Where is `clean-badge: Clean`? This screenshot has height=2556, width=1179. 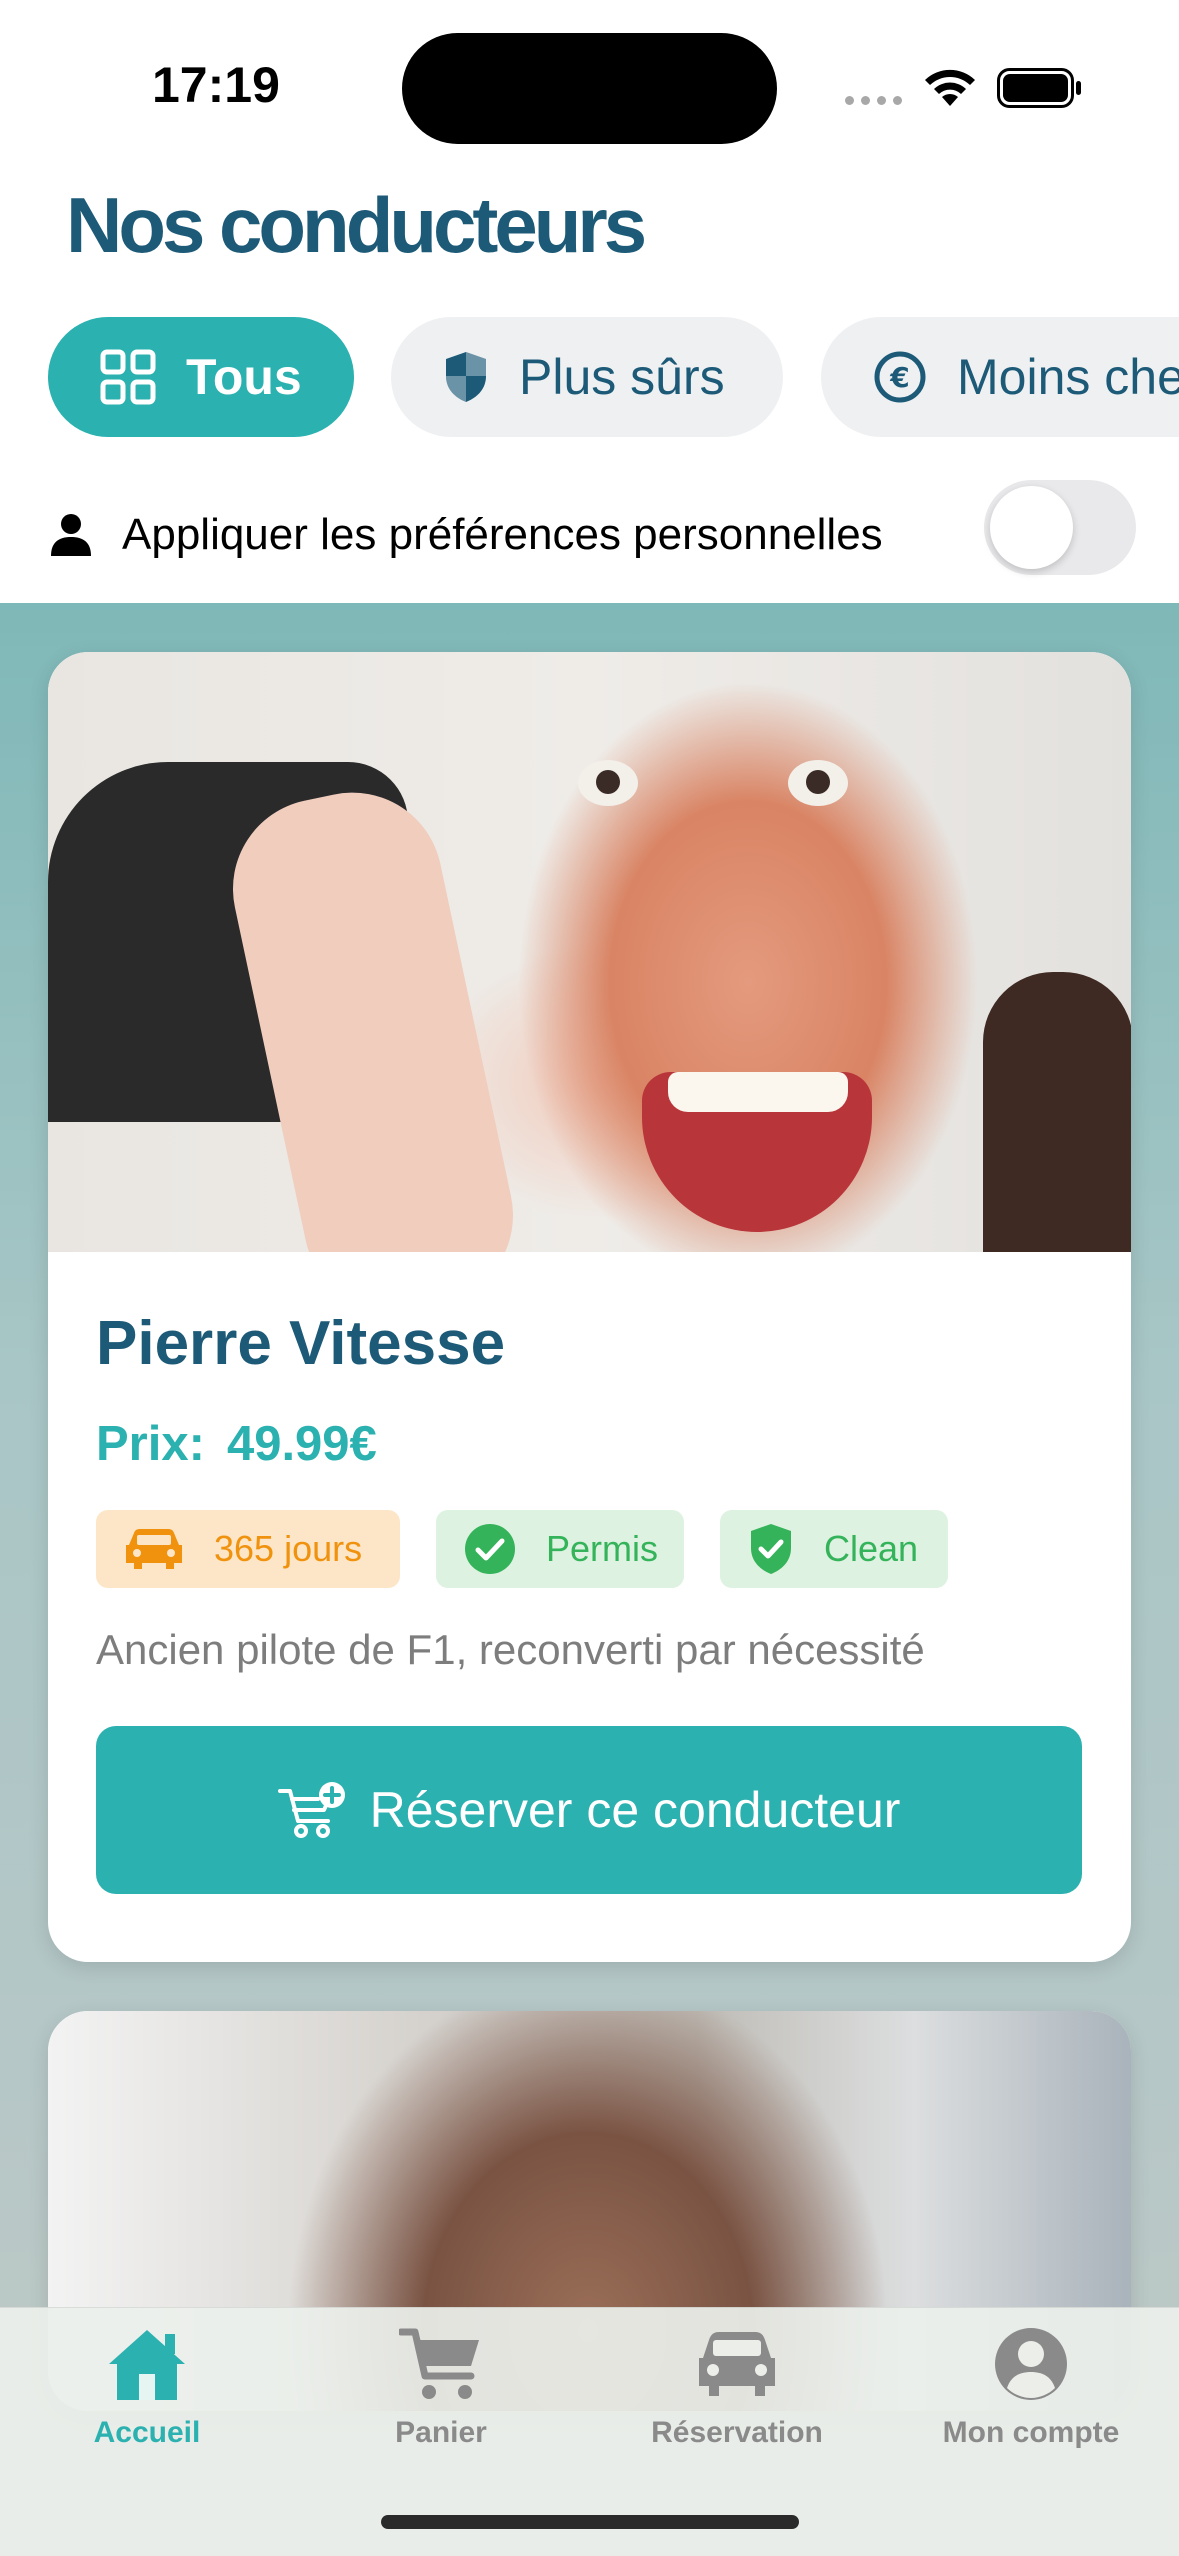 clean-badge: Clean is located at coordinates (834, 1549).